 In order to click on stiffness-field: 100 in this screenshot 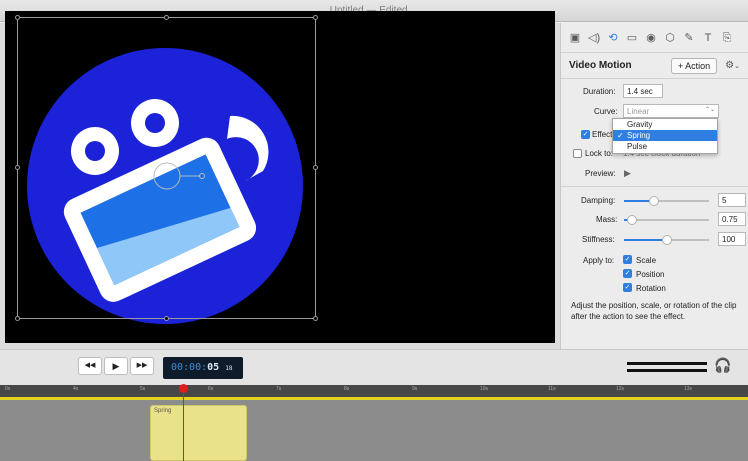, I will do `click(732, 239)`.